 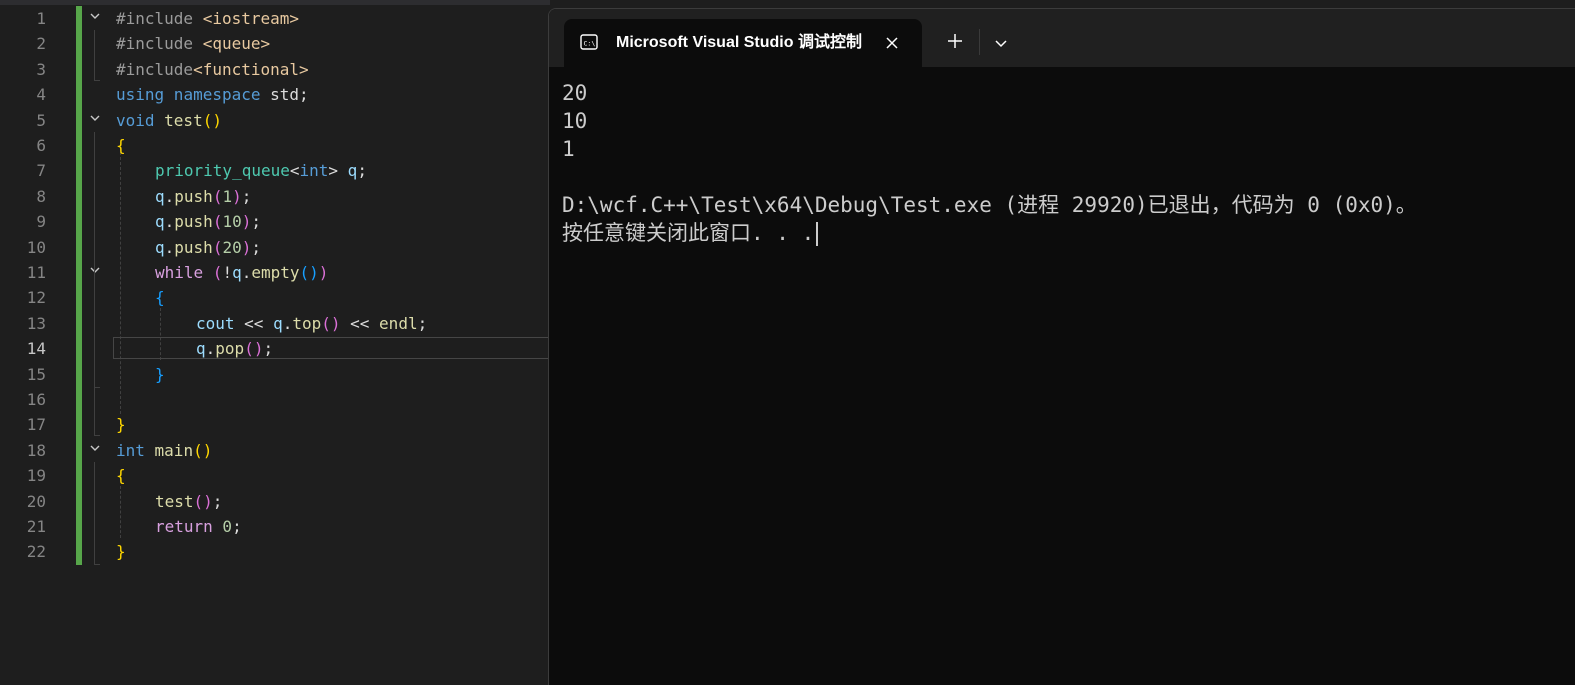 I want to click on code-token: return, so click(x=184, y=526).